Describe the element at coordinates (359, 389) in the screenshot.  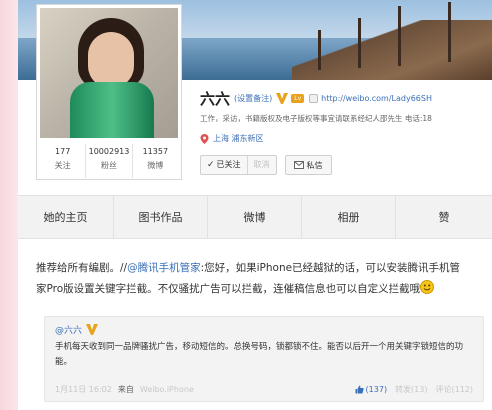
I see `thumbs-up-icon` at that location.